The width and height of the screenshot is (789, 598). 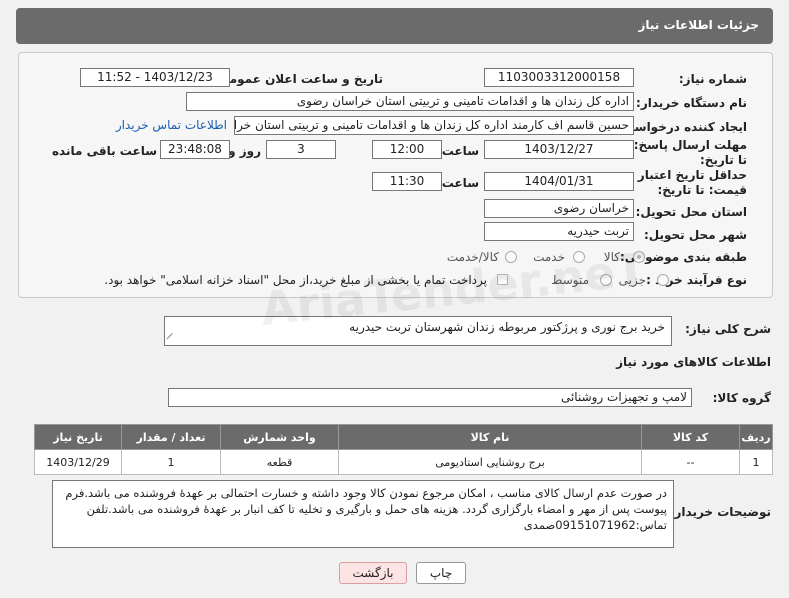 I want to click on col-unit: واحد شمارش, so click(x=279, y=437).